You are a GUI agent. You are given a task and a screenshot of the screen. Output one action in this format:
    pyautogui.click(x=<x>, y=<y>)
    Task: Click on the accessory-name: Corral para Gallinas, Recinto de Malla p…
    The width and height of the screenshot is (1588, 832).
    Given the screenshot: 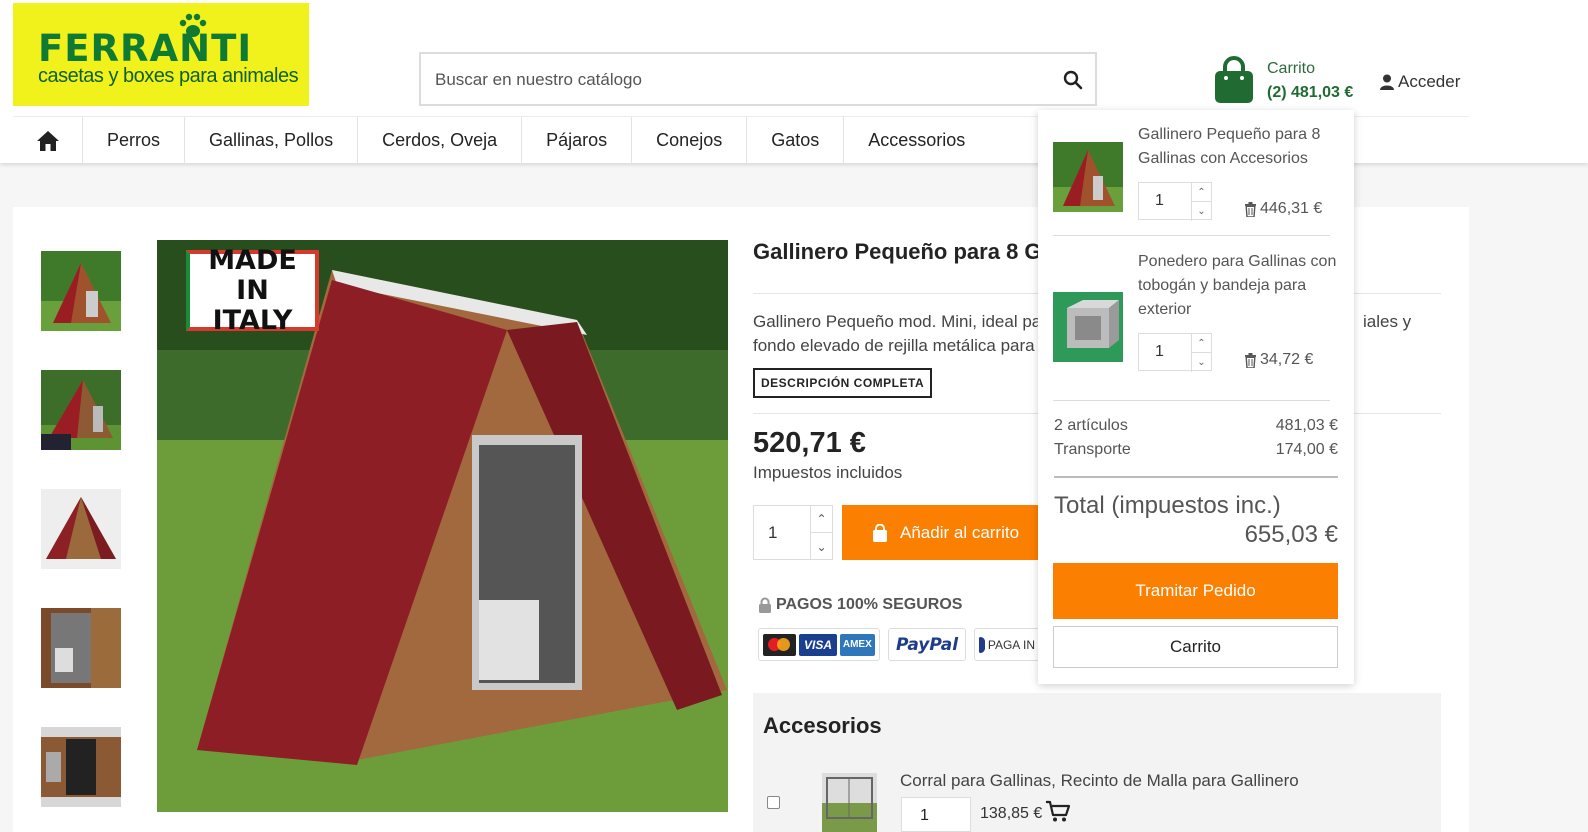 What is the action you would take?
    pyautogui.click(x=1099, y=781)
    